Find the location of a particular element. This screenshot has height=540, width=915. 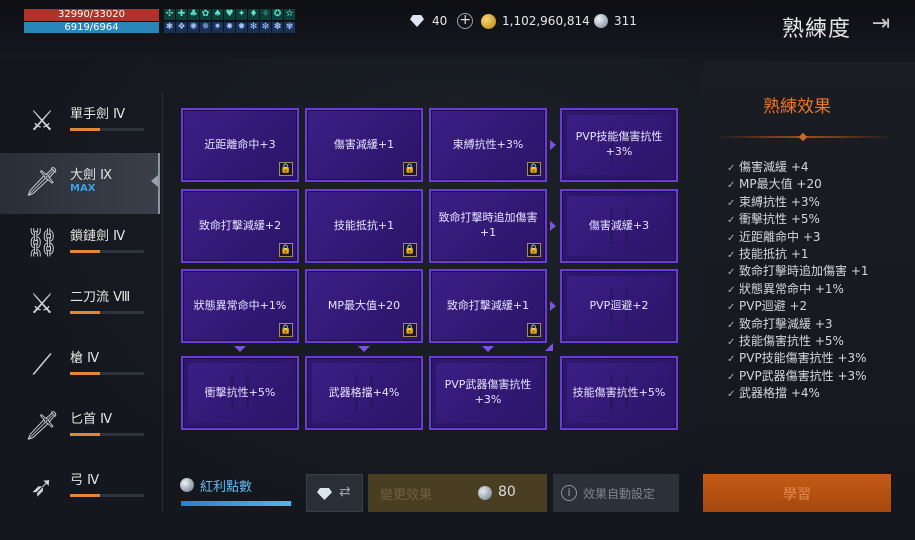

weapon-item: ⚔ 單手劍 Ⅳ is located at coordinates (80, 122).